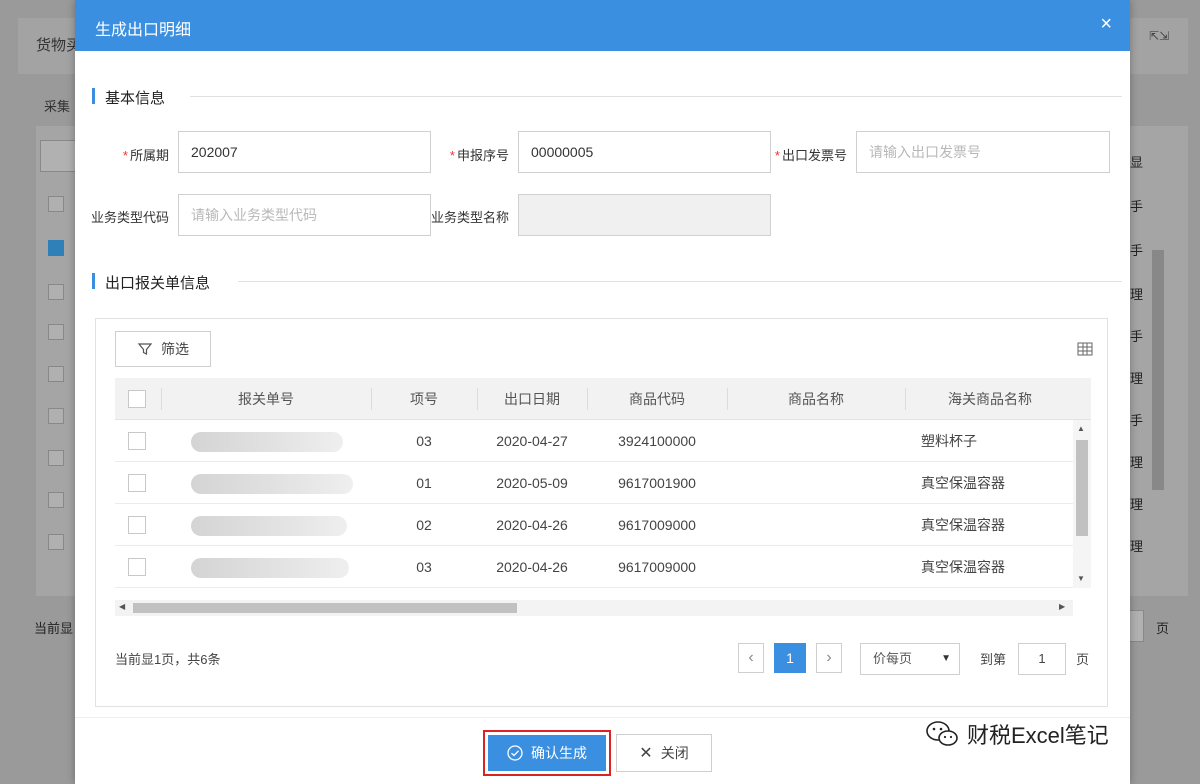 This screenshot has width=1200, height=784. I want to click on cell-goods-code: 9617009000, so click(657, 525).